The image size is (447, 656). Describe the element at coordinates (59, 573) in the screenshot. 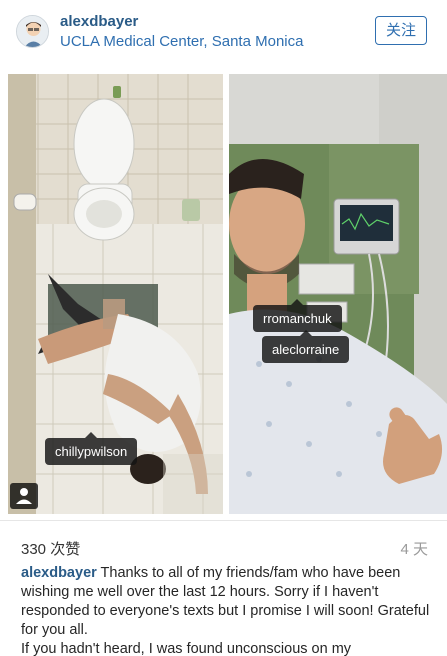

I see `caption-username: alexdbayer` at that location.